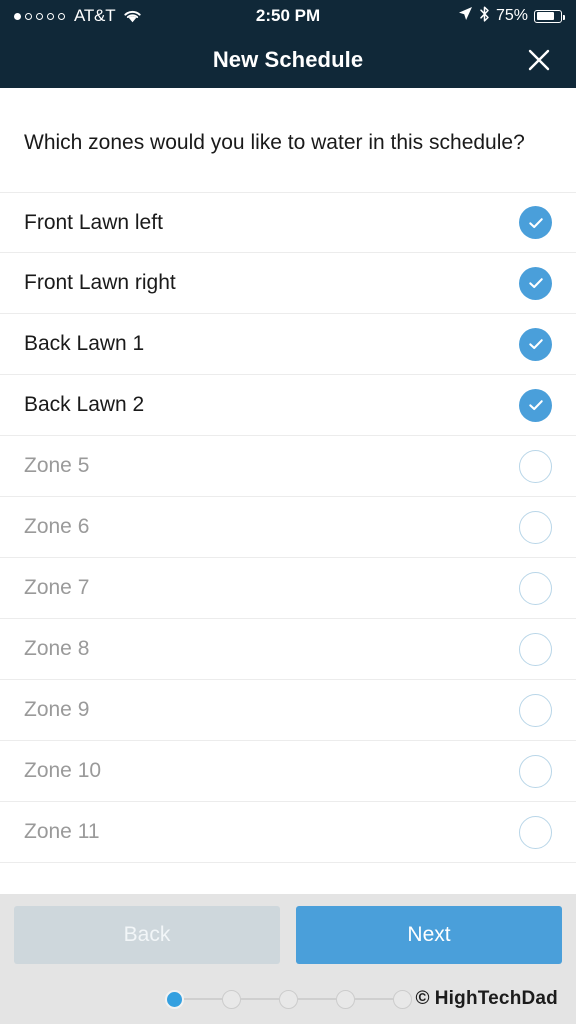 Image resolution: width=576 pixels, height=1024 pixels. What do you see at coordinates (93, 222) in the screenshot?
I see `zone-label: Front Lawn left` at bounding box center [93, 222].